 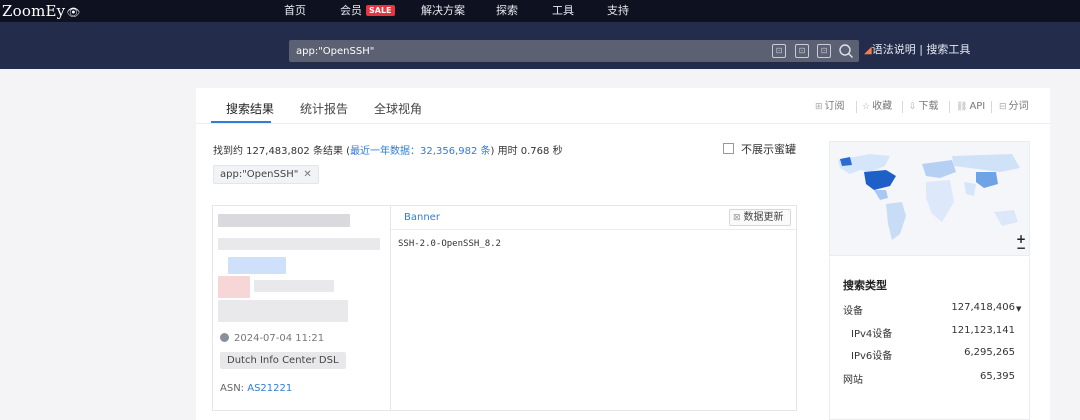 What do you see at coordinates (834, 106) in the screenshot?
I see `subscribe-label: 订阅` at bounding box center [834, 106].